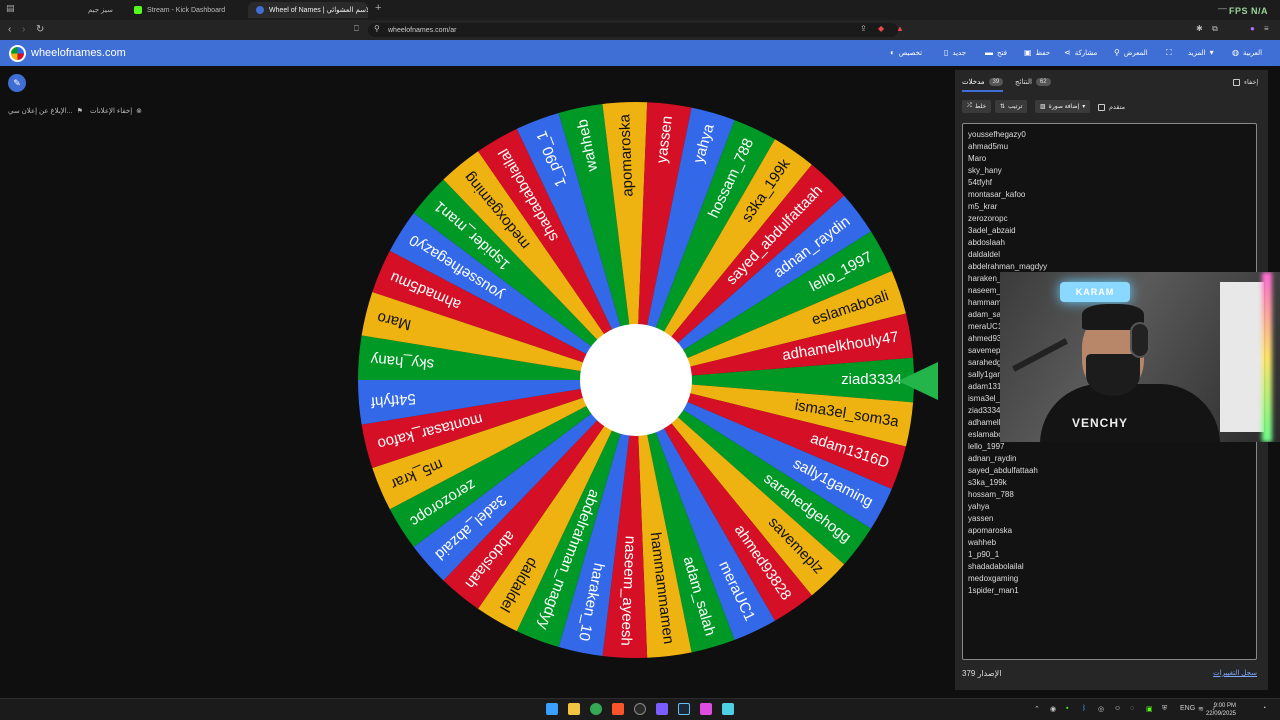  I want to click on microphone-arm, so click(1040, 355).